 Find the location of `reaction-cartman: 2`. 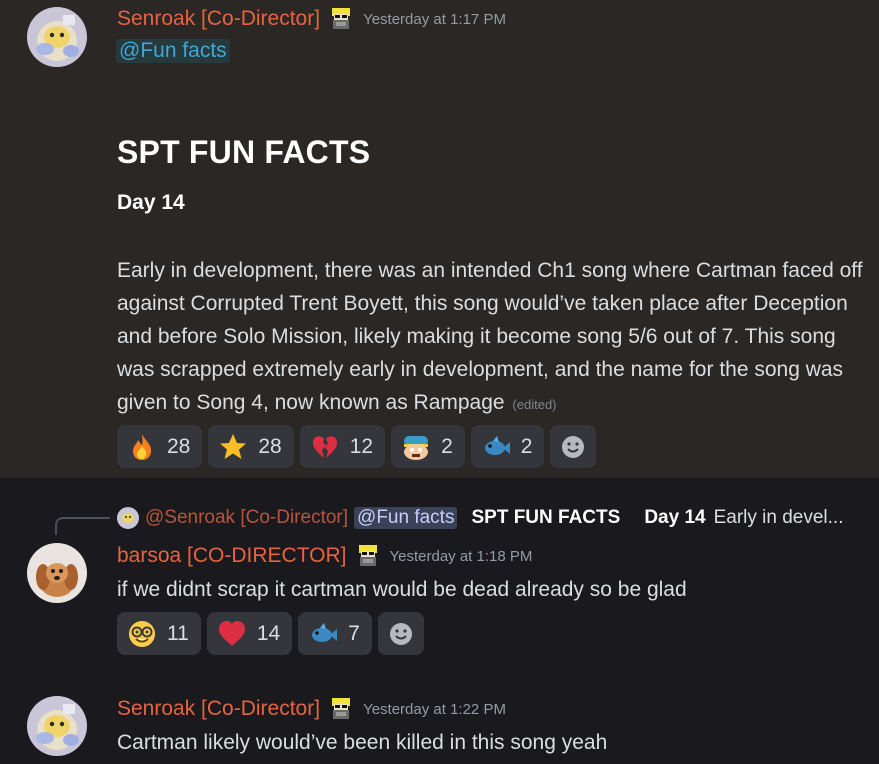

reaction-cartman: 2 is located at coordinates (428, 446).